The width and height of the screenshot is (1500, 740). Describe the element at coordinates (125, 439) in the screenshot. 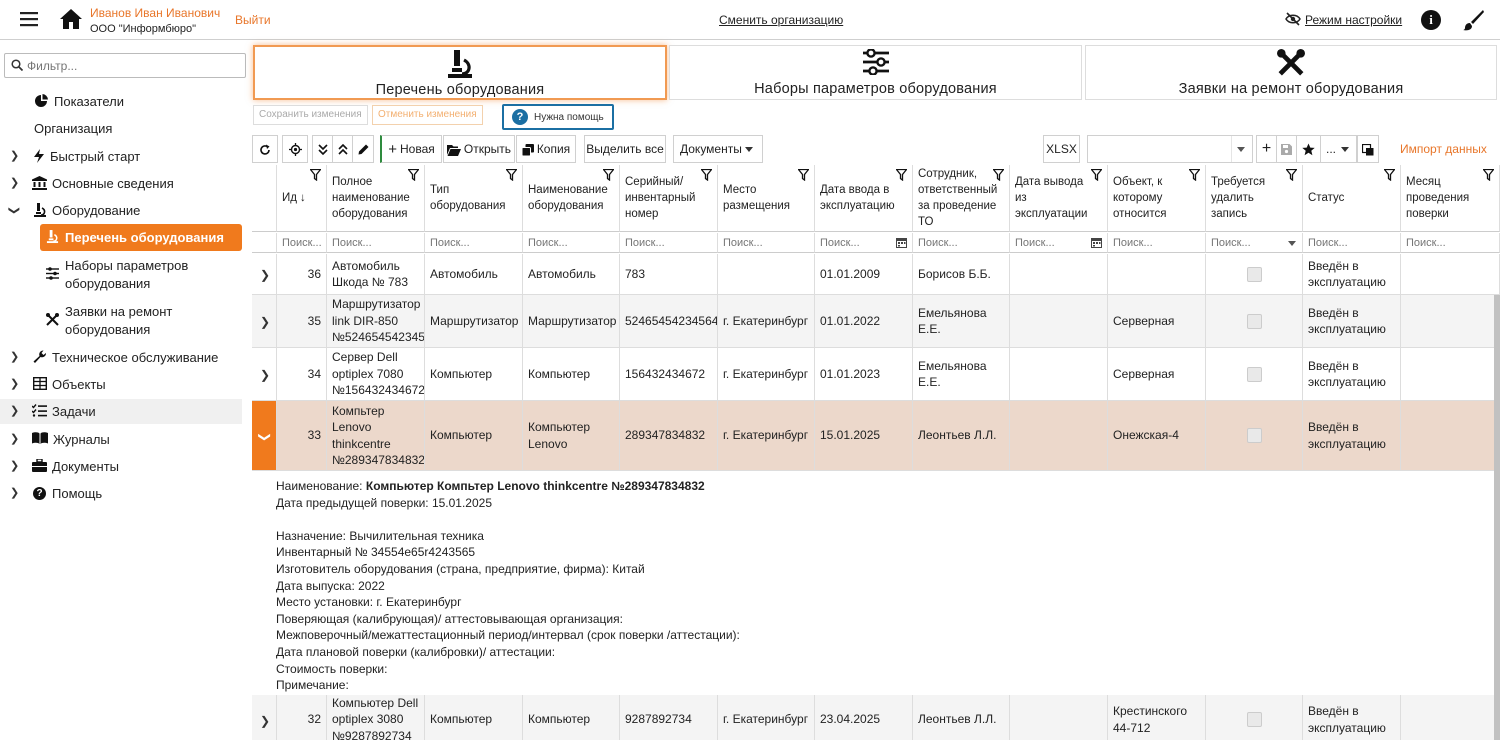

I see `sidebar-item-journals: ❯ Журналы` at that location.